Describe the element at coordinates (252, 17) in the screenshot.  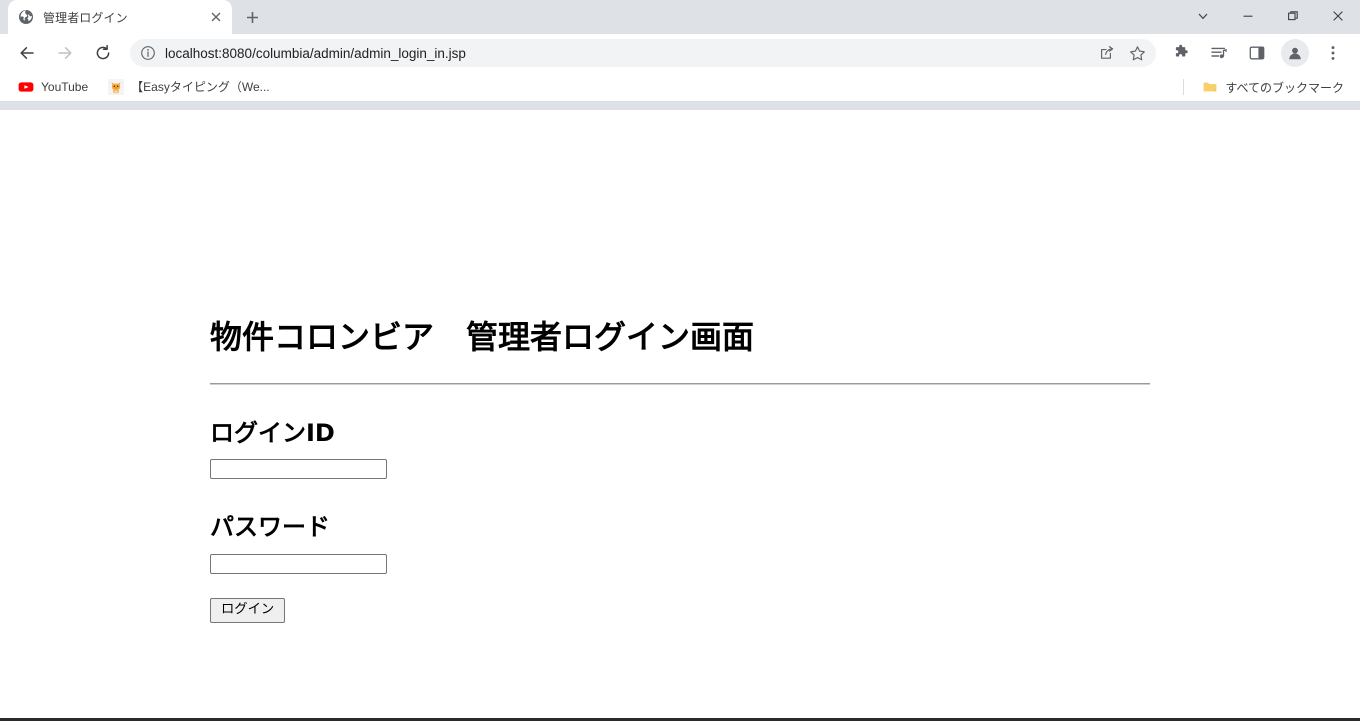
I see `new-tab-button` at that location.